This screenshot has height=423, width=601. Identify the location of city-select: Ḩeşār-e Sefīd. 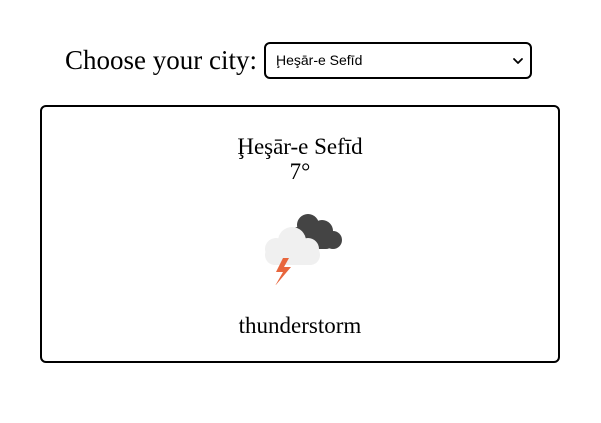
(397, 60).